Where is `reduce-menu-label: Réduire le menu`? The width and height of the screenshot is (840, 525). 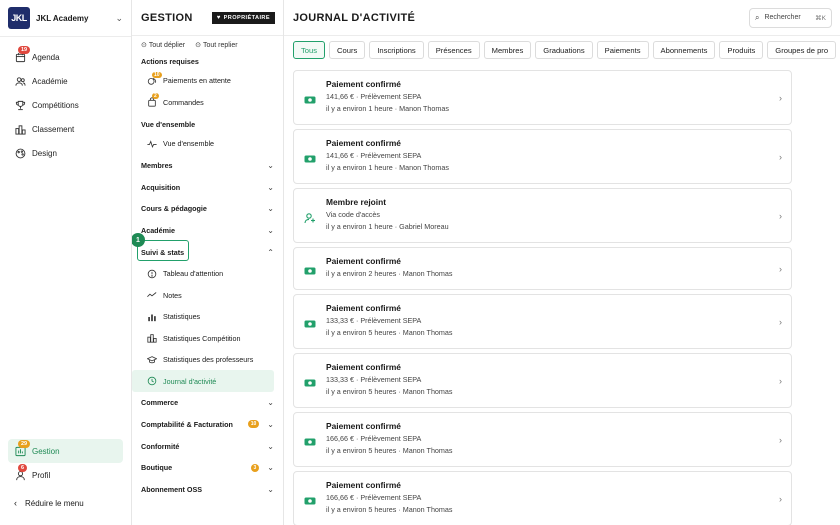 reduce-menu-label: Réduire le menu is located at coordinates (54, 503).